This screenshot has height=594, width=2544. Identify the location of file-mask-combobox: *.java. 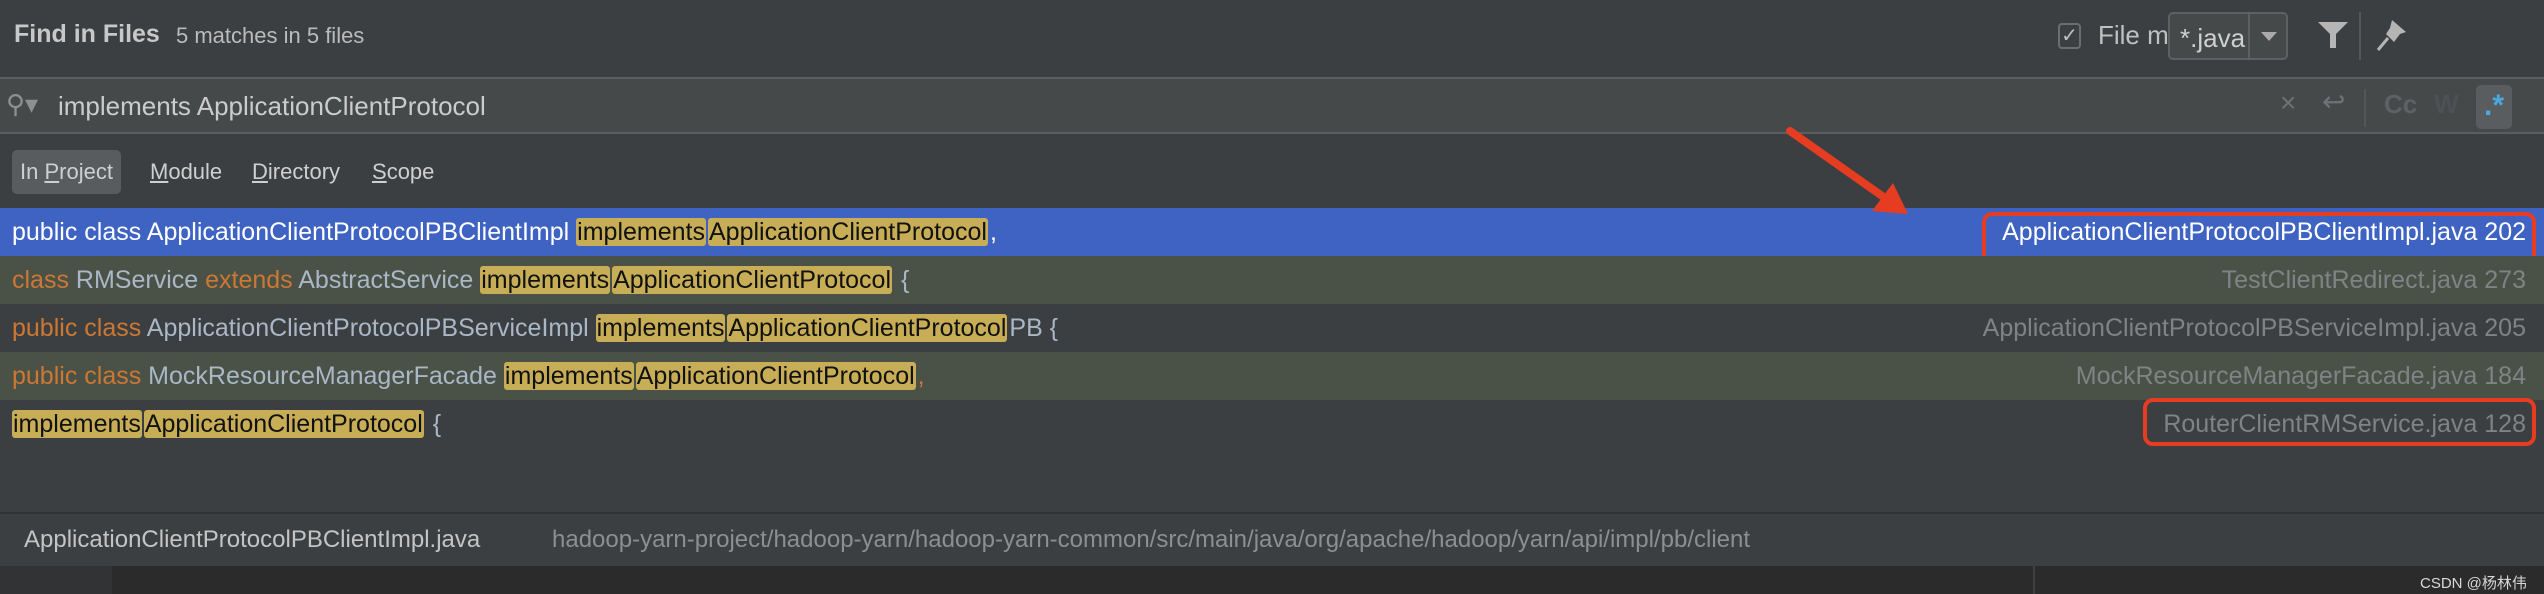
(2228, 36).